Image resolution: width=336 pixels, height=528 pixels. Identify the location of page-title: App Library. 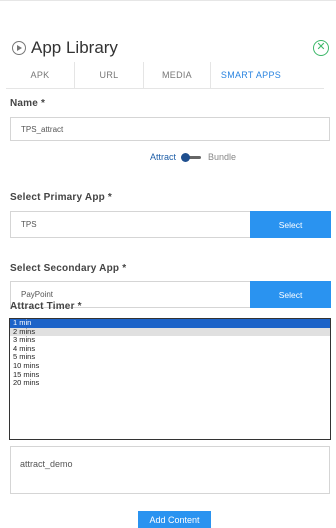
(74, 47).